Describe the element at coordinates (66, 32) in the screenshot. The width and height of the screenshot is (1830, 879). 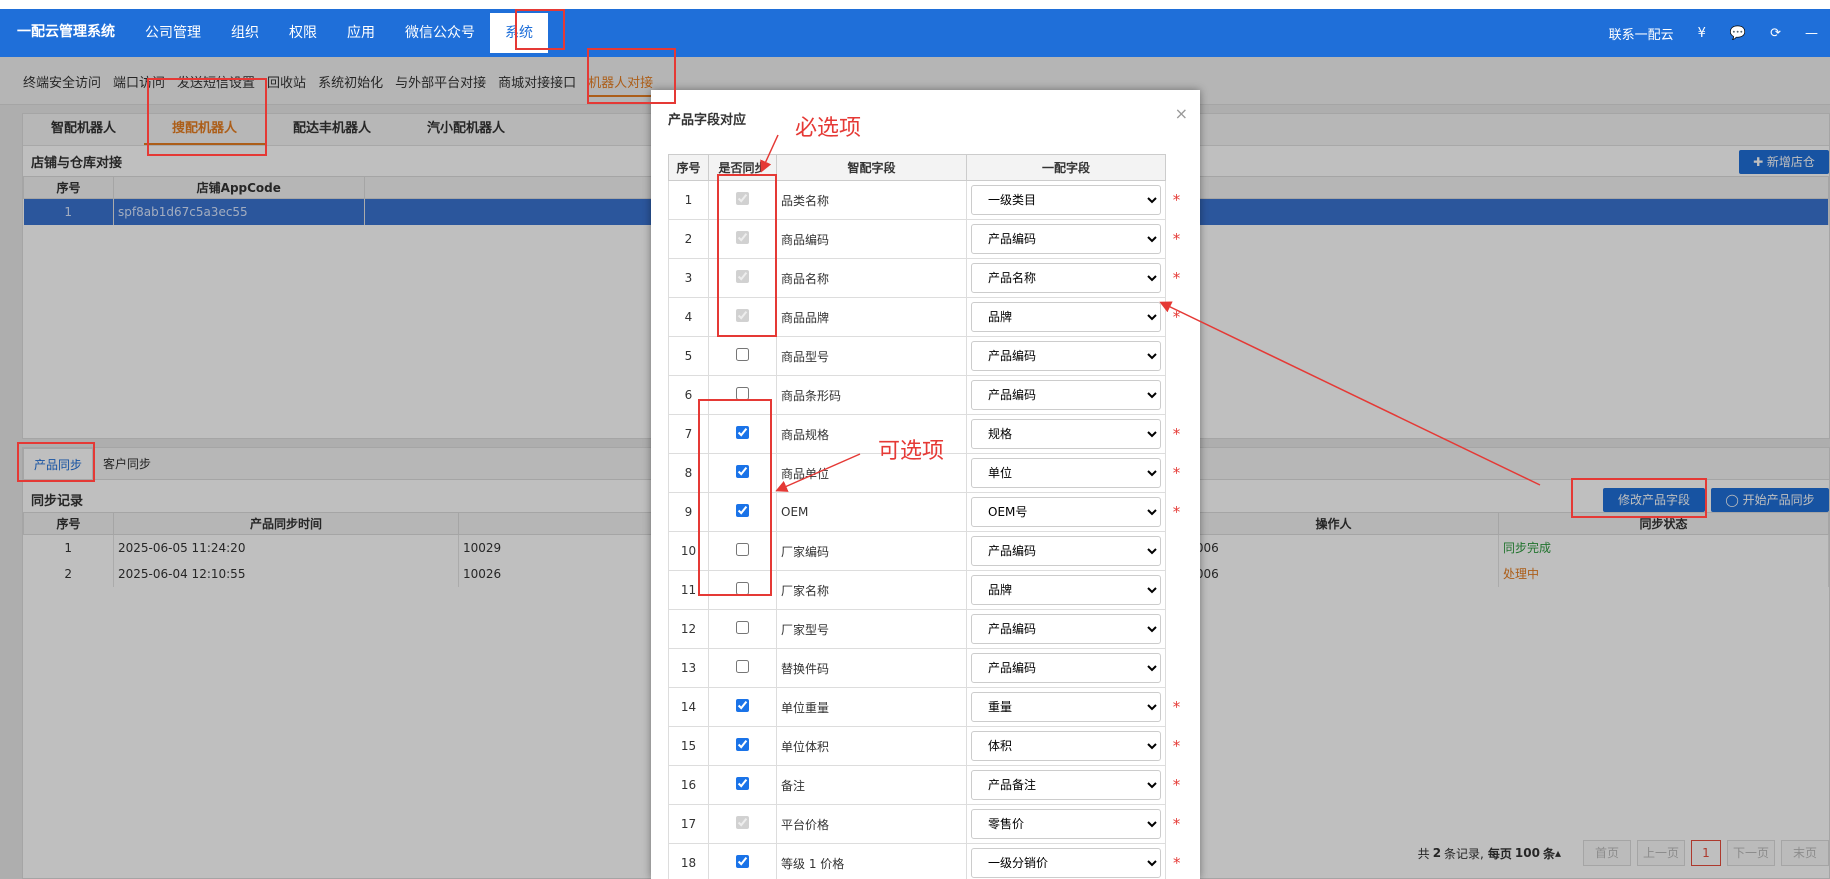
I see `app-title: 一配云管理系统` at that location.